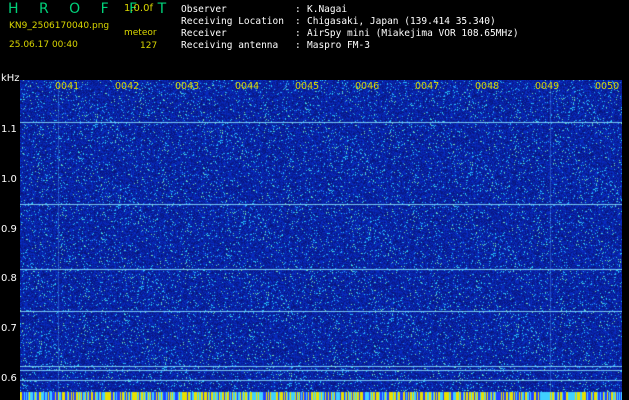 This screenshot has height=400, width=629. I want to click on y-tick-label: 0.7, so click(9, 328).